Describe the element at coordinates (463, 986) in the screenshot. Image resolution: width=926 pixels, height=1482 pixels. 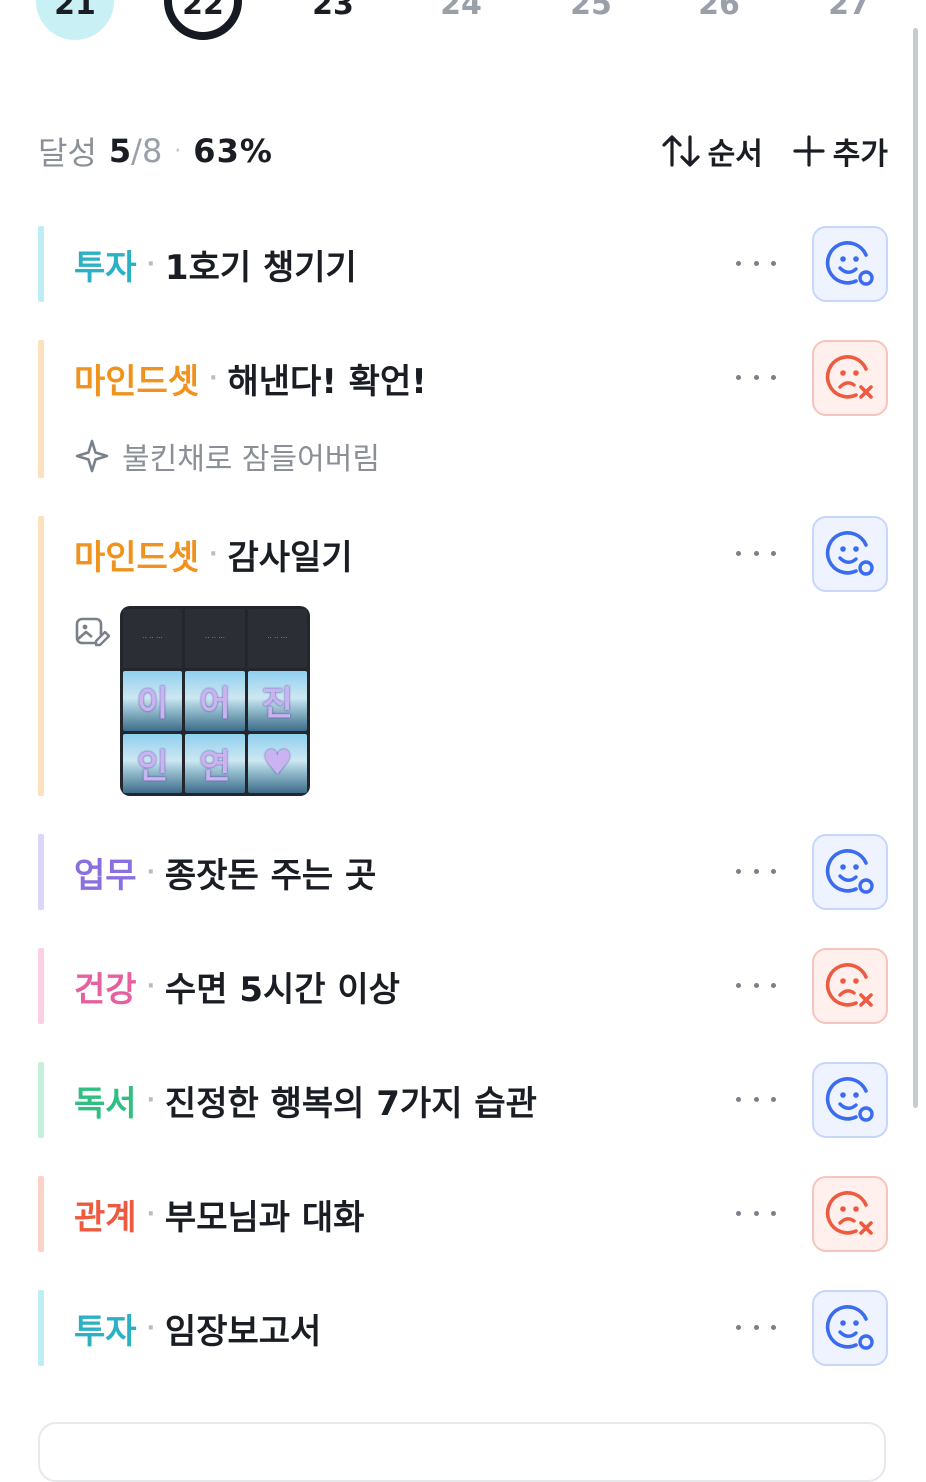
I see `task-item: 건강 · 수면 5시간 이상` at that location.